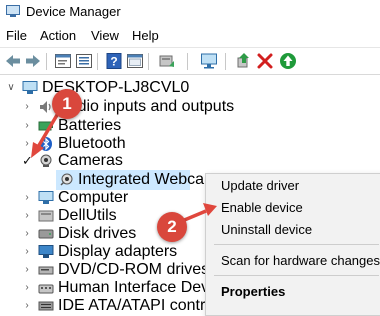  I want to click on forward-arrow-icon, so click(33, 61).